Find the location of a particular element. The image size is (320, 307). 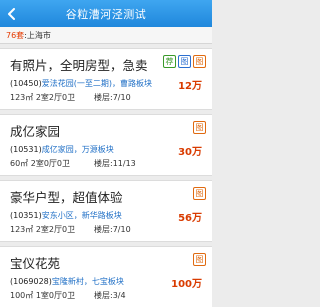

listing-title: 豪华户型，超值体验 is located at coordinates (66, 197).